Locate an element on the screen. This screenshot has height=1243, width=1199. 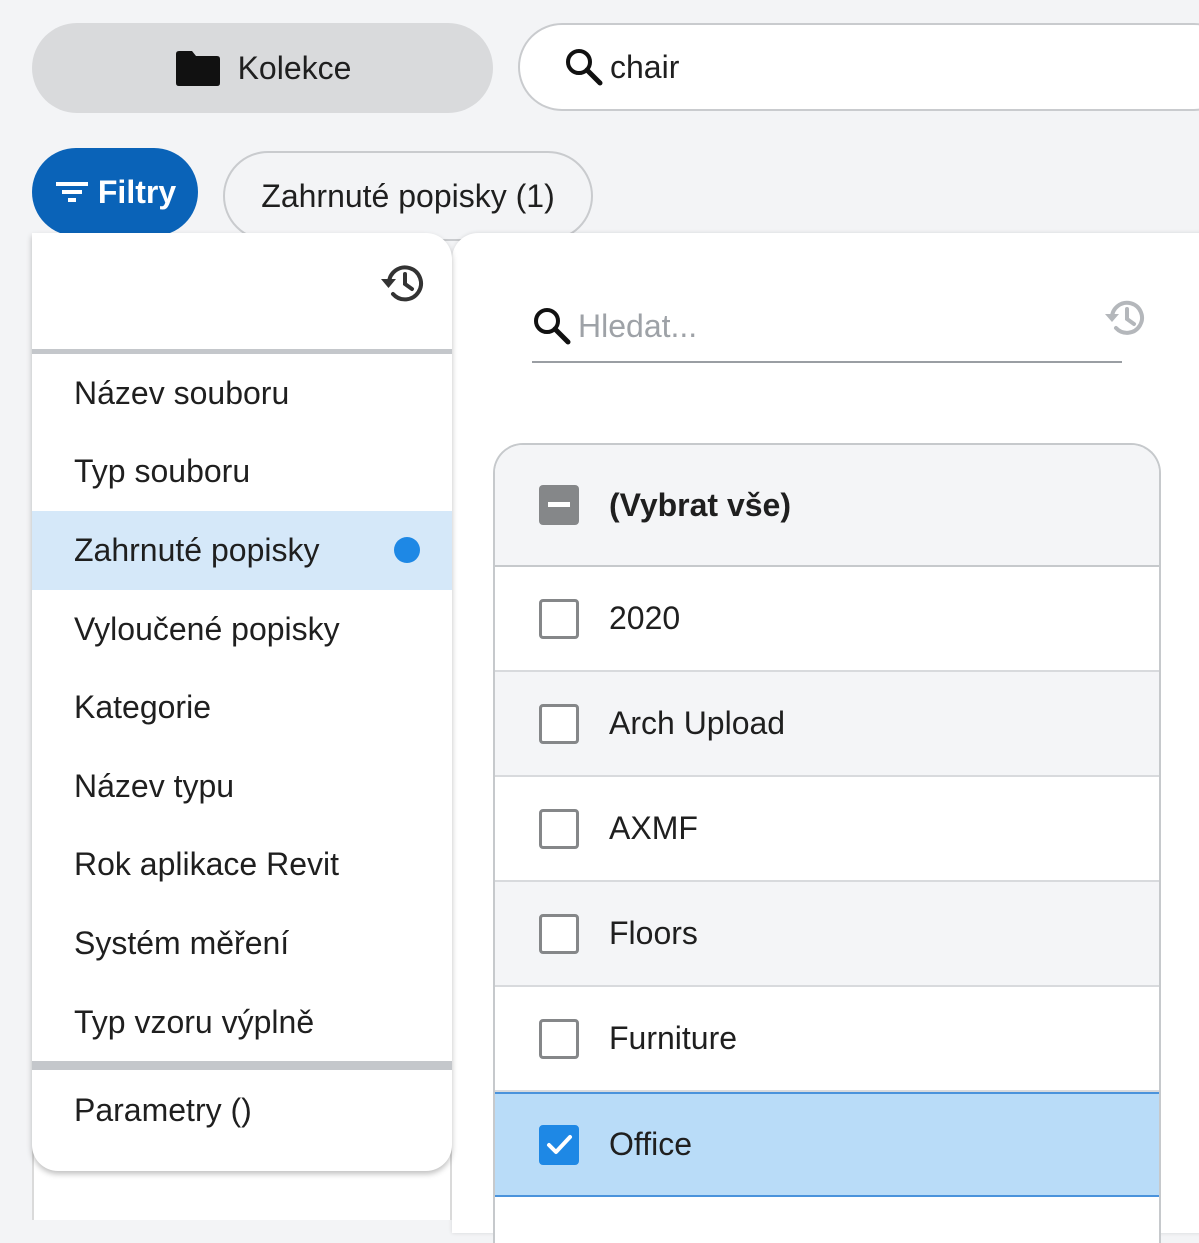
parameters-item: Parametry () is located at coordinates (242, 1110).